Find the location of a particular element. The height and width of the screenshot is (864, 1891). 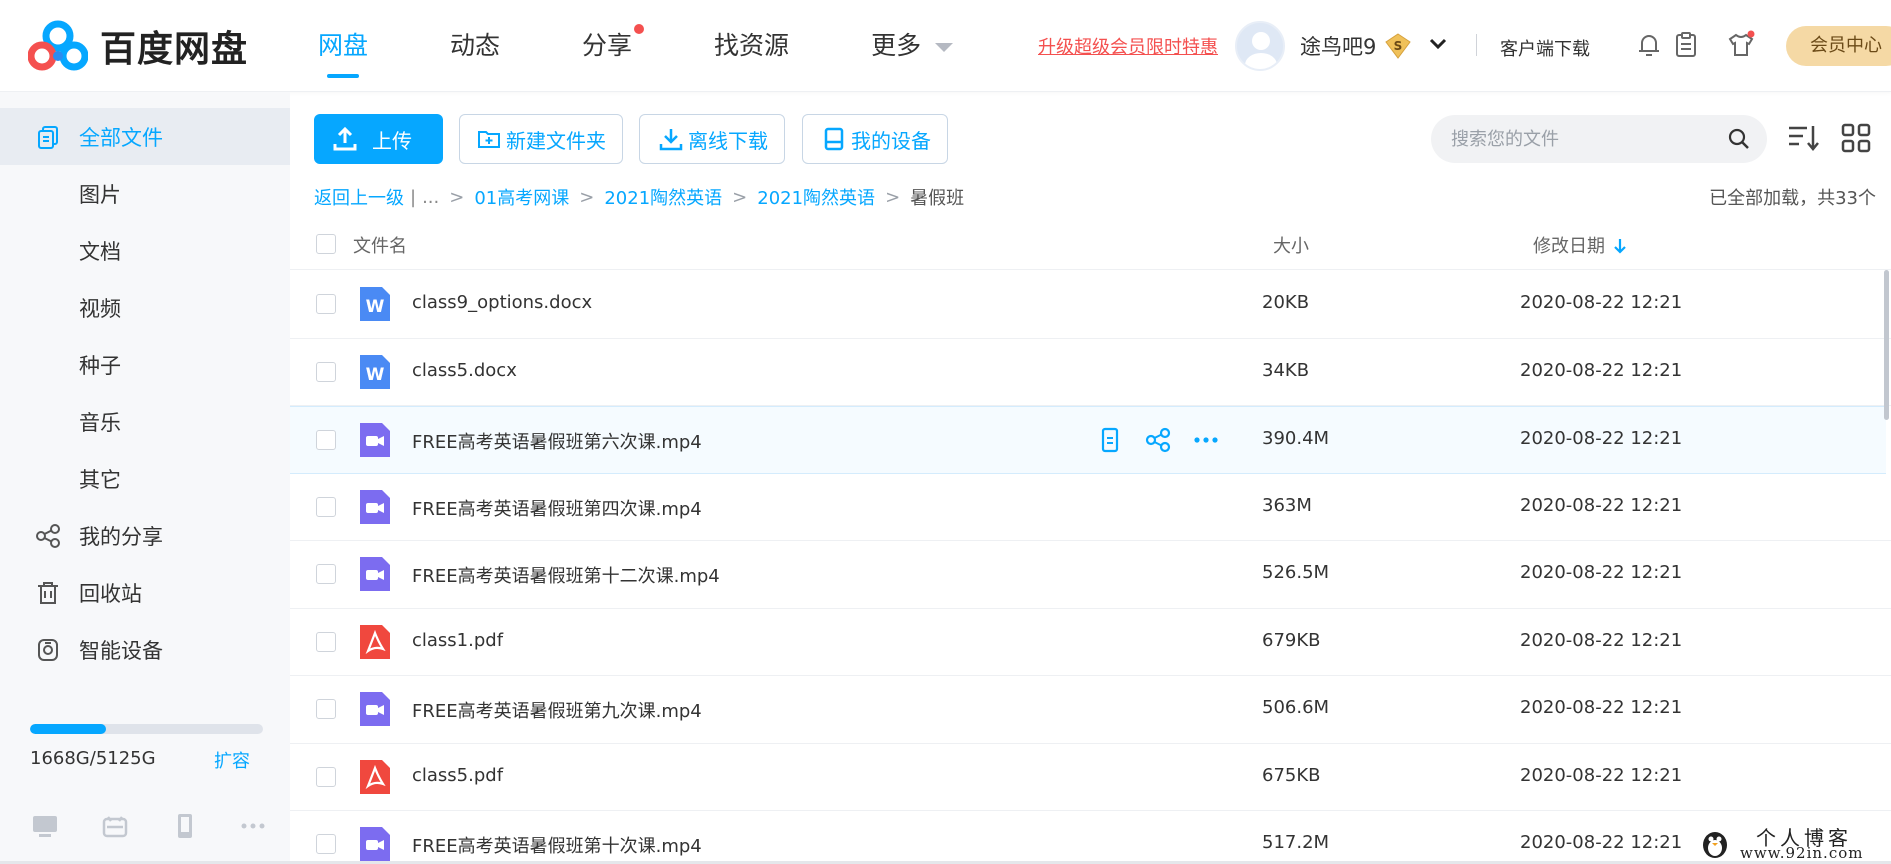

logo-icon is located at coordinates (58, 45).